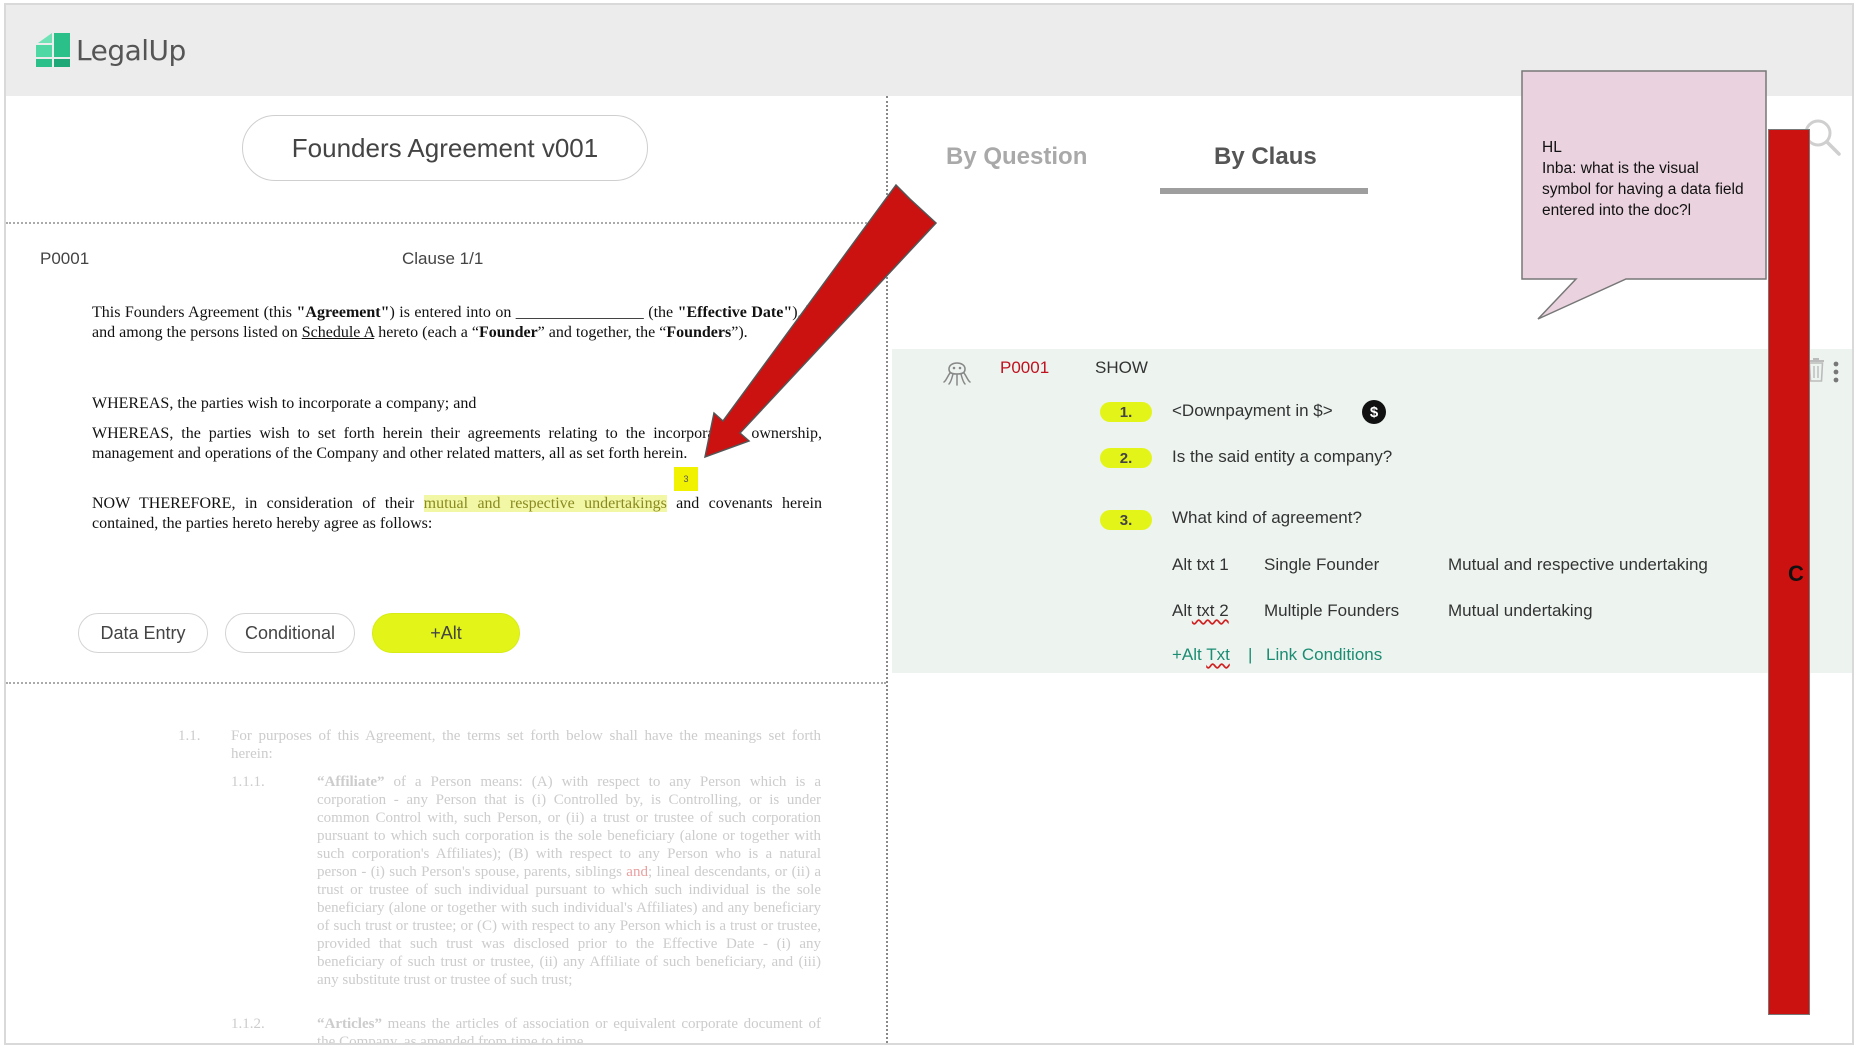 The width and height of the screenshot is (1858, 1048). I want to click on annotation-bar-label: C, so click(1796, 573).